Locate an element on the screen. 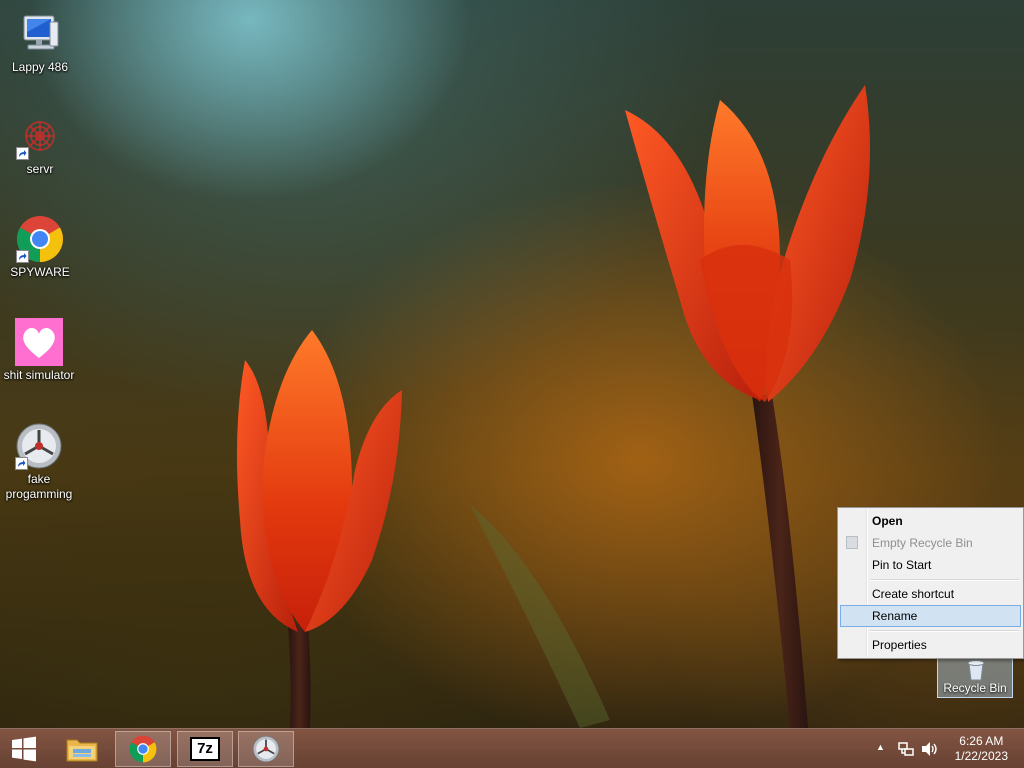  desktop-icon-label: fake progamming is located at coordinates (39, 486).